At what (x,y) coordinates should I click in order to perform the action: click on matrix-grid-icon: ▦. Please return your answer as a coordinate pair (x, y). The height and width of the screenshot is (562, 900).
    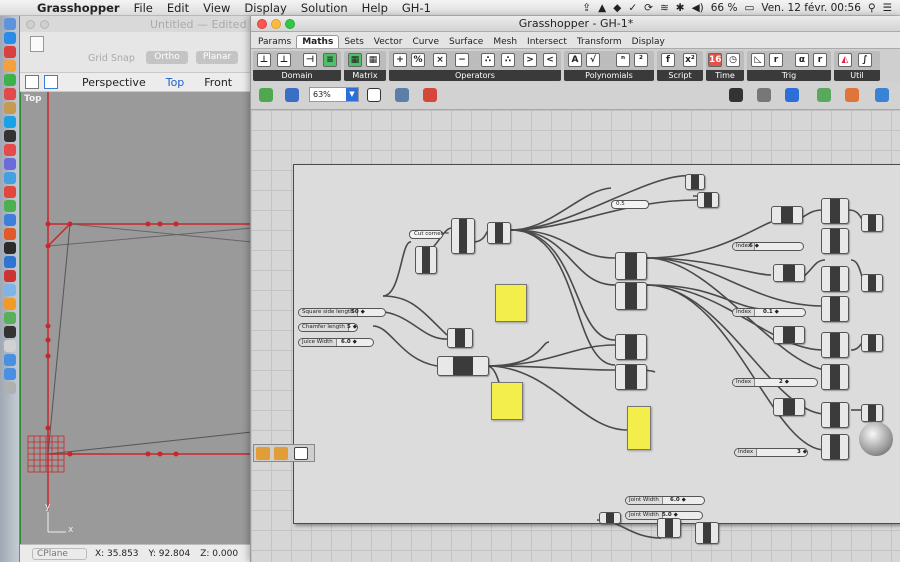
    Looking at the image, I should click on (373, 60).